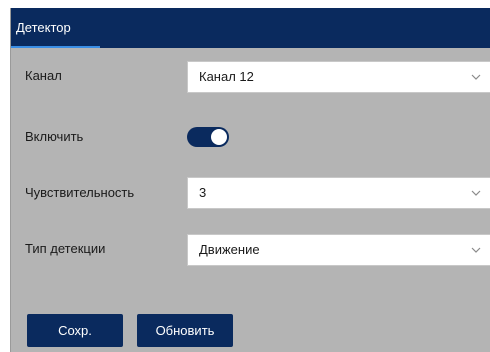  What do you see at coordinates (80, 192) in the screenshot?
I see `sensitivity-label: Чувствительность` at bounding box center [80, 192].